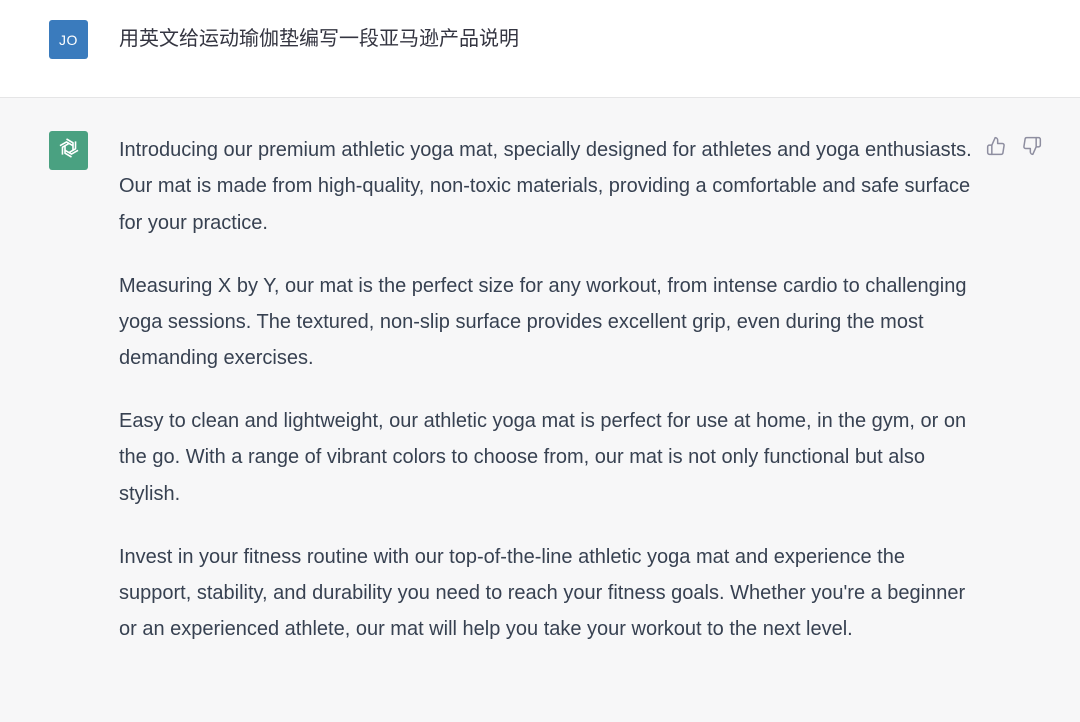  I want to click on thumbs-down-icon, so click(1032, 148).